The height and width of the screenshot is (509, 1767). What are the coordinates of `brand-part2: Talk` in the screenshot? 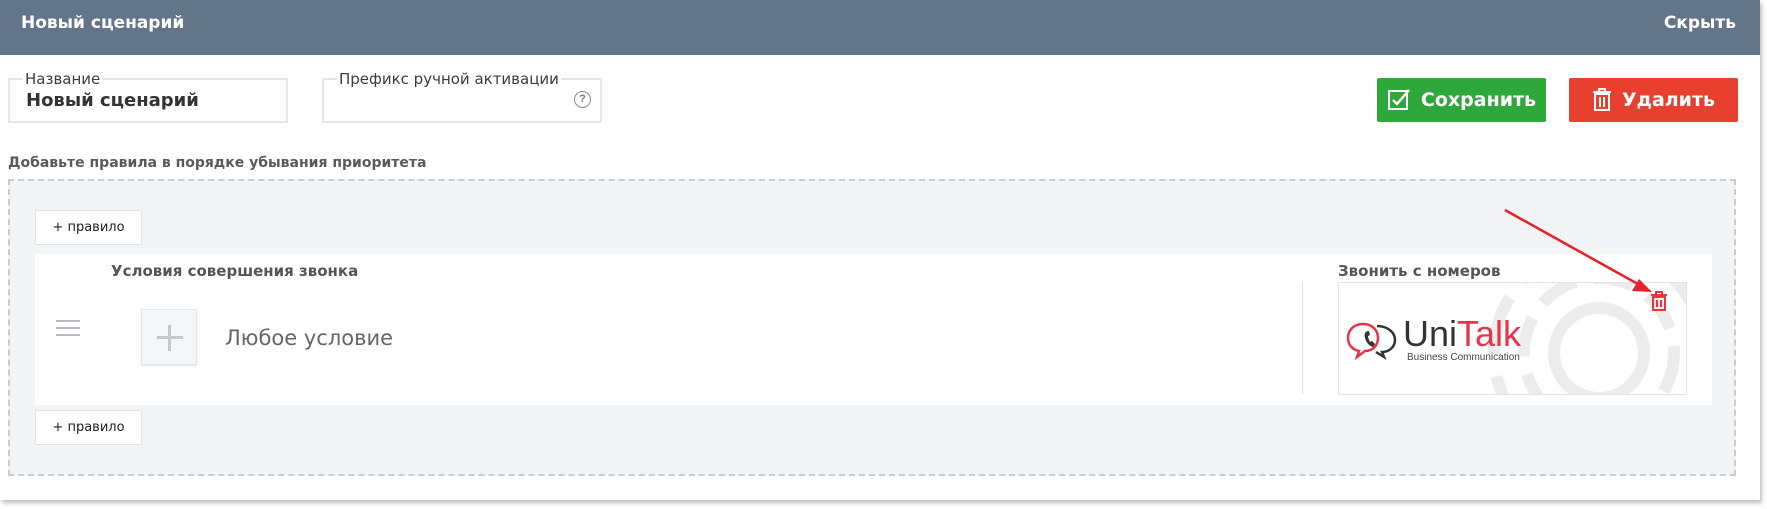 It's located at (1489, 333).